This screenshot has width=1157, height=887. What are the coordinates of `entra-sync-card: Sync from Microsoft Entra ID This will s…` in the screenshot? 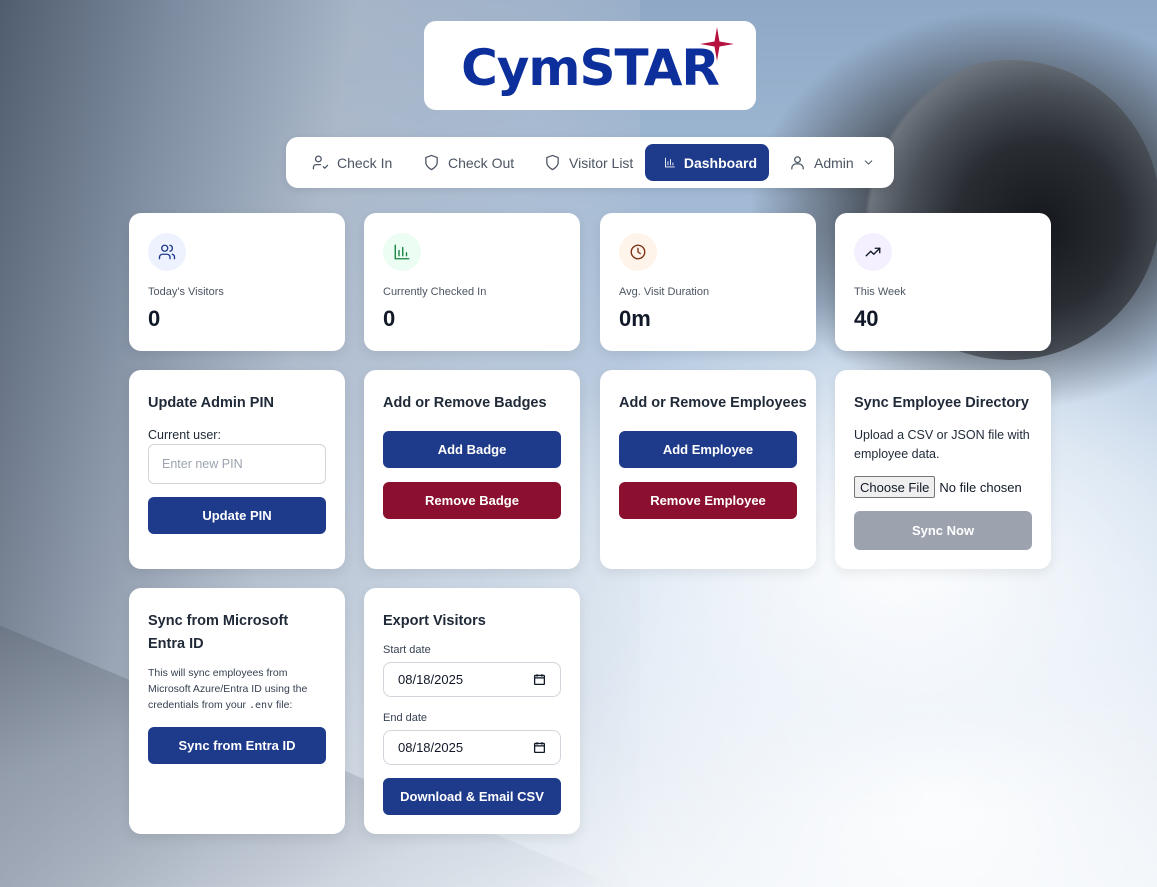 It's located at (237, 711).